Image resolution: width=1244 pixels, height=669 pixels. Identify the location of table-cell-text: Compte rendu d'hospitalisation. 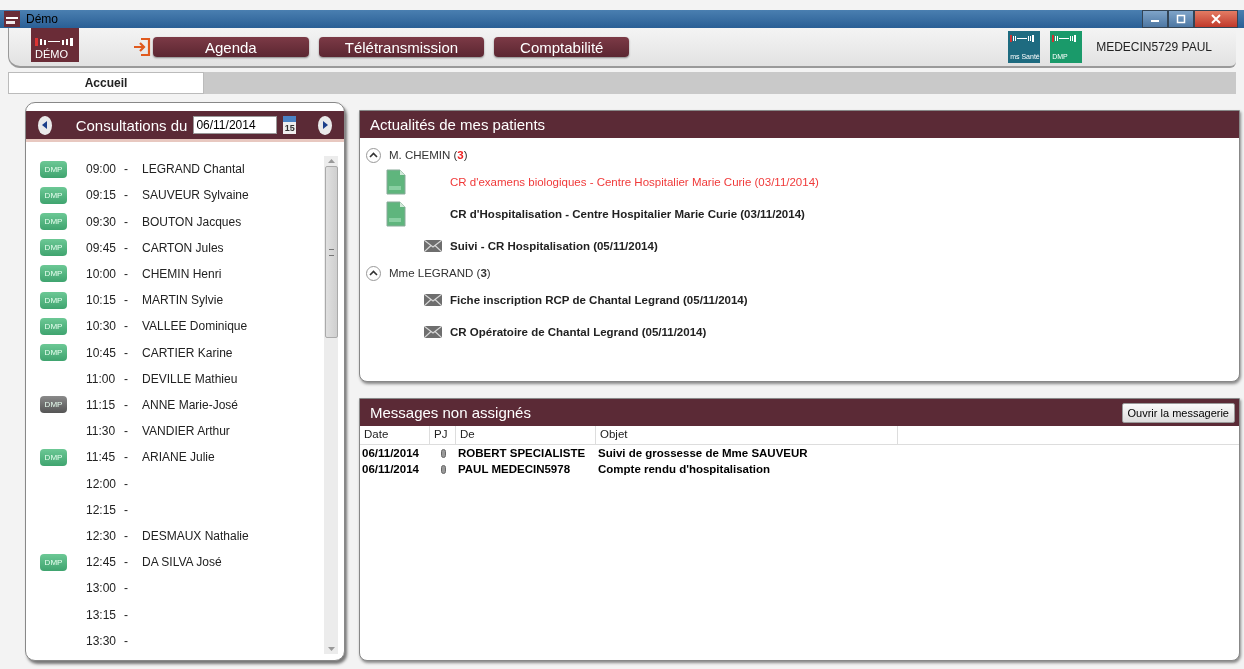
(684, 469).